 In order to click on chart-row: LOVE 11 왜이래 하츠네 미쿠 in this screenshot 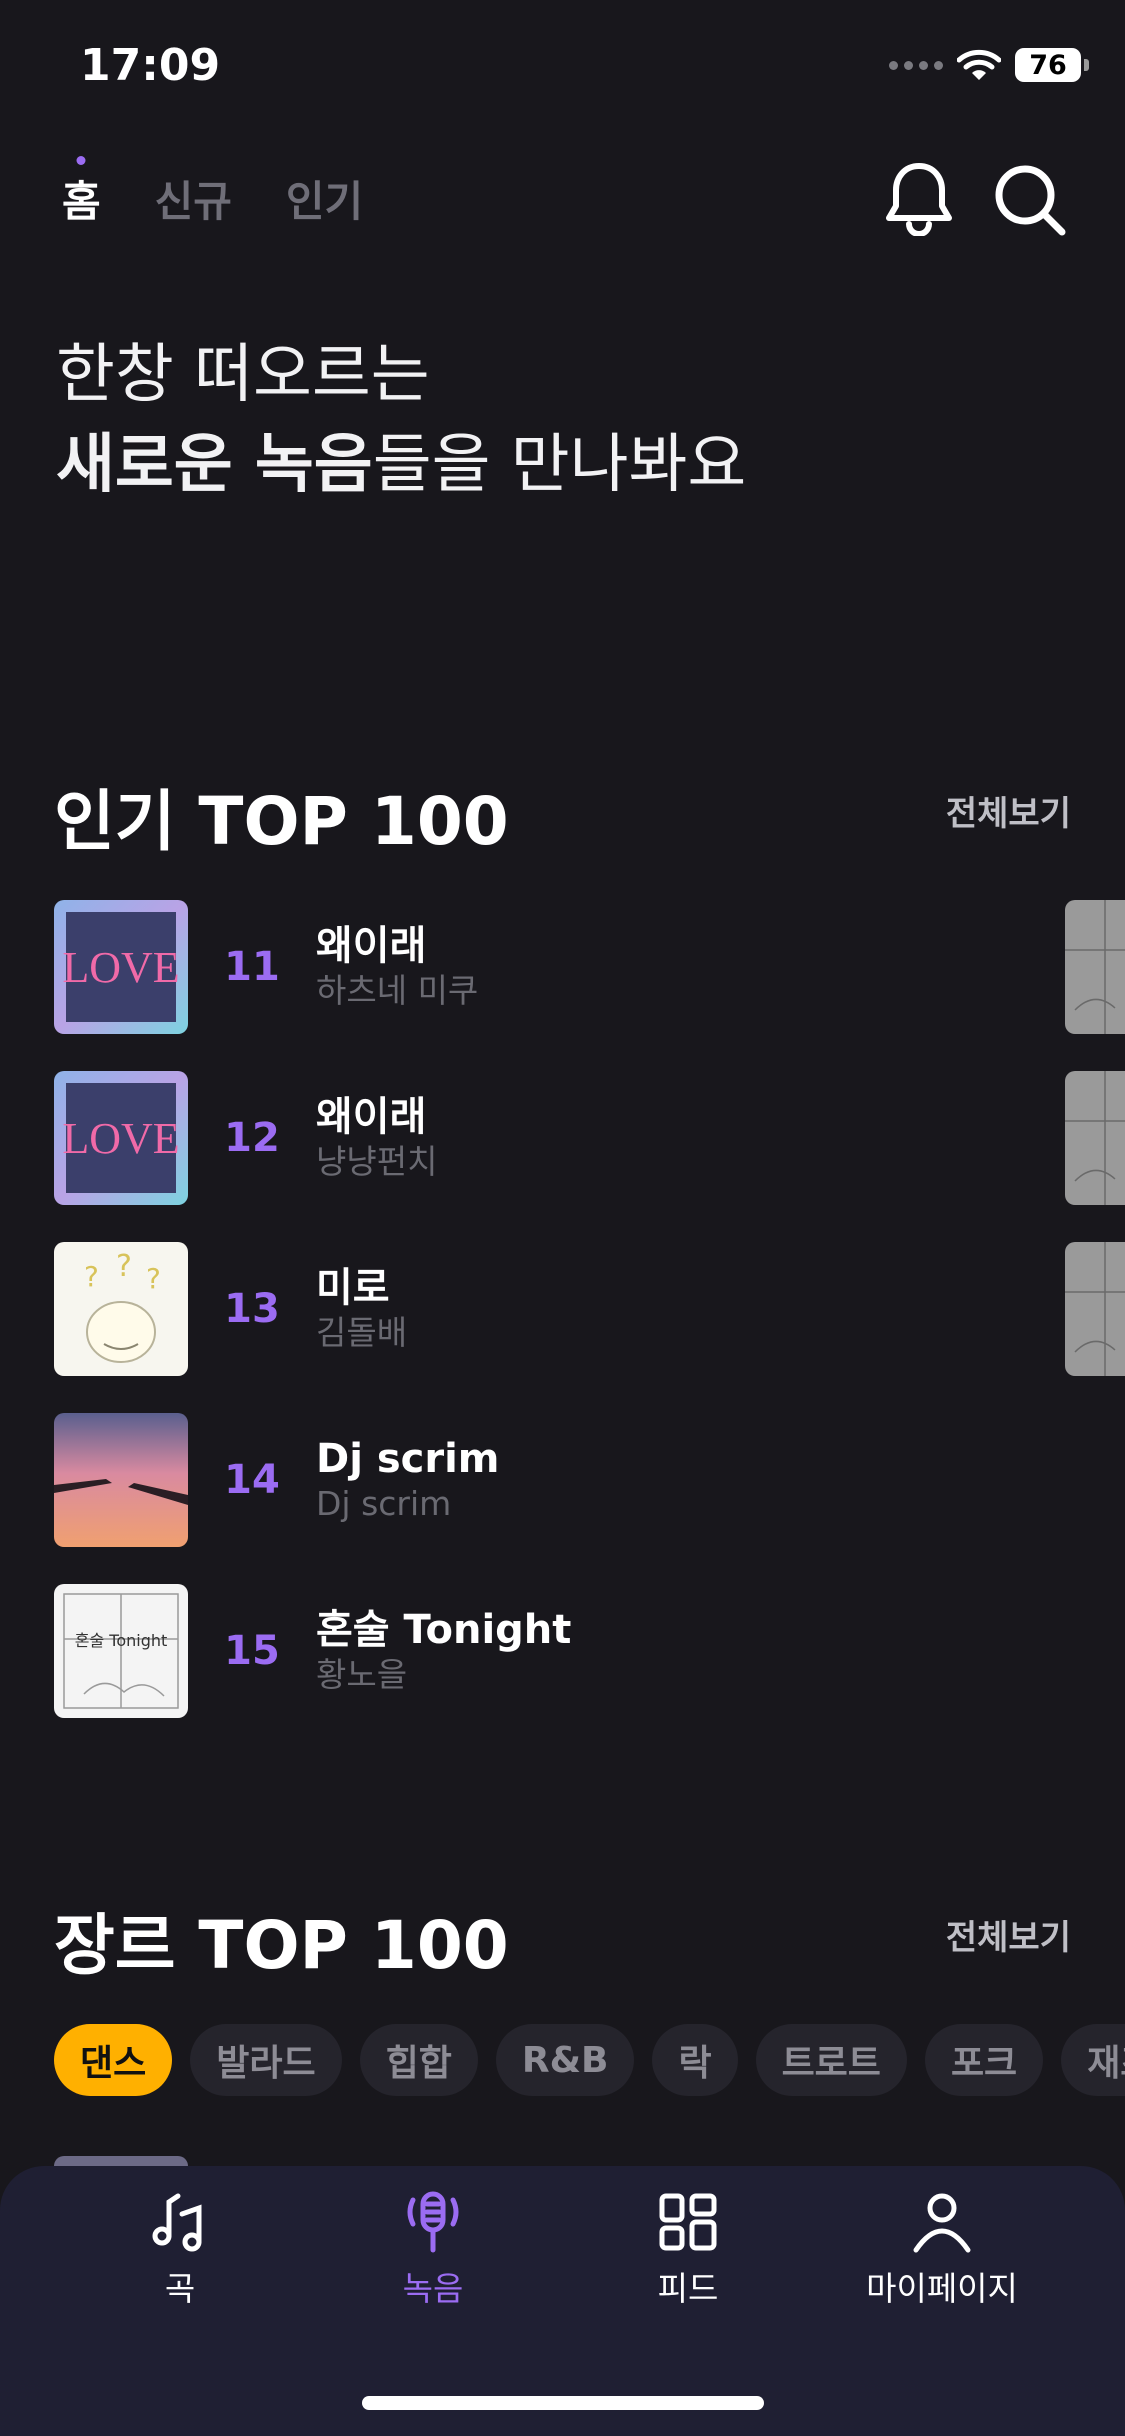, I will do `click(554, 967)`.